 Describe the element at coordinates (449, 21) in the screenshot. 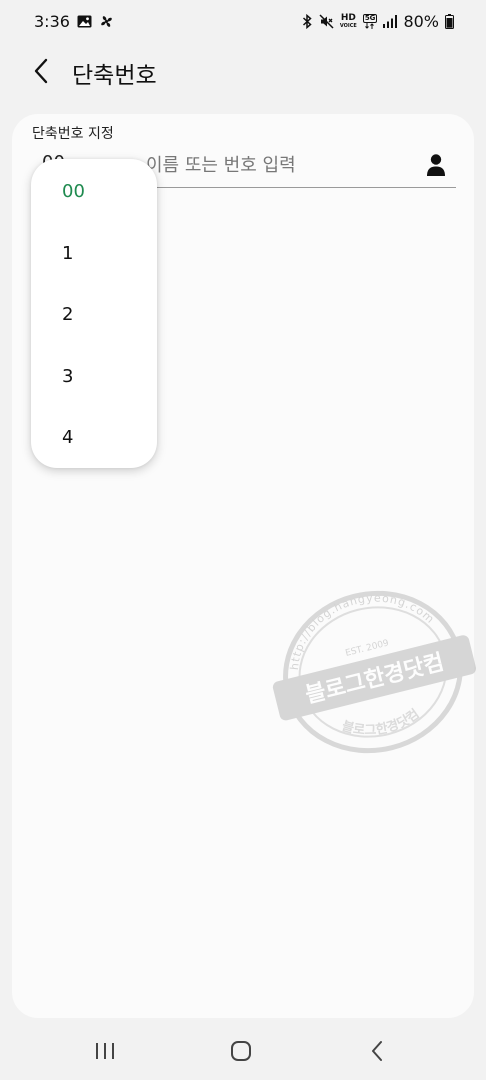

I see `battery-icon` at that location.